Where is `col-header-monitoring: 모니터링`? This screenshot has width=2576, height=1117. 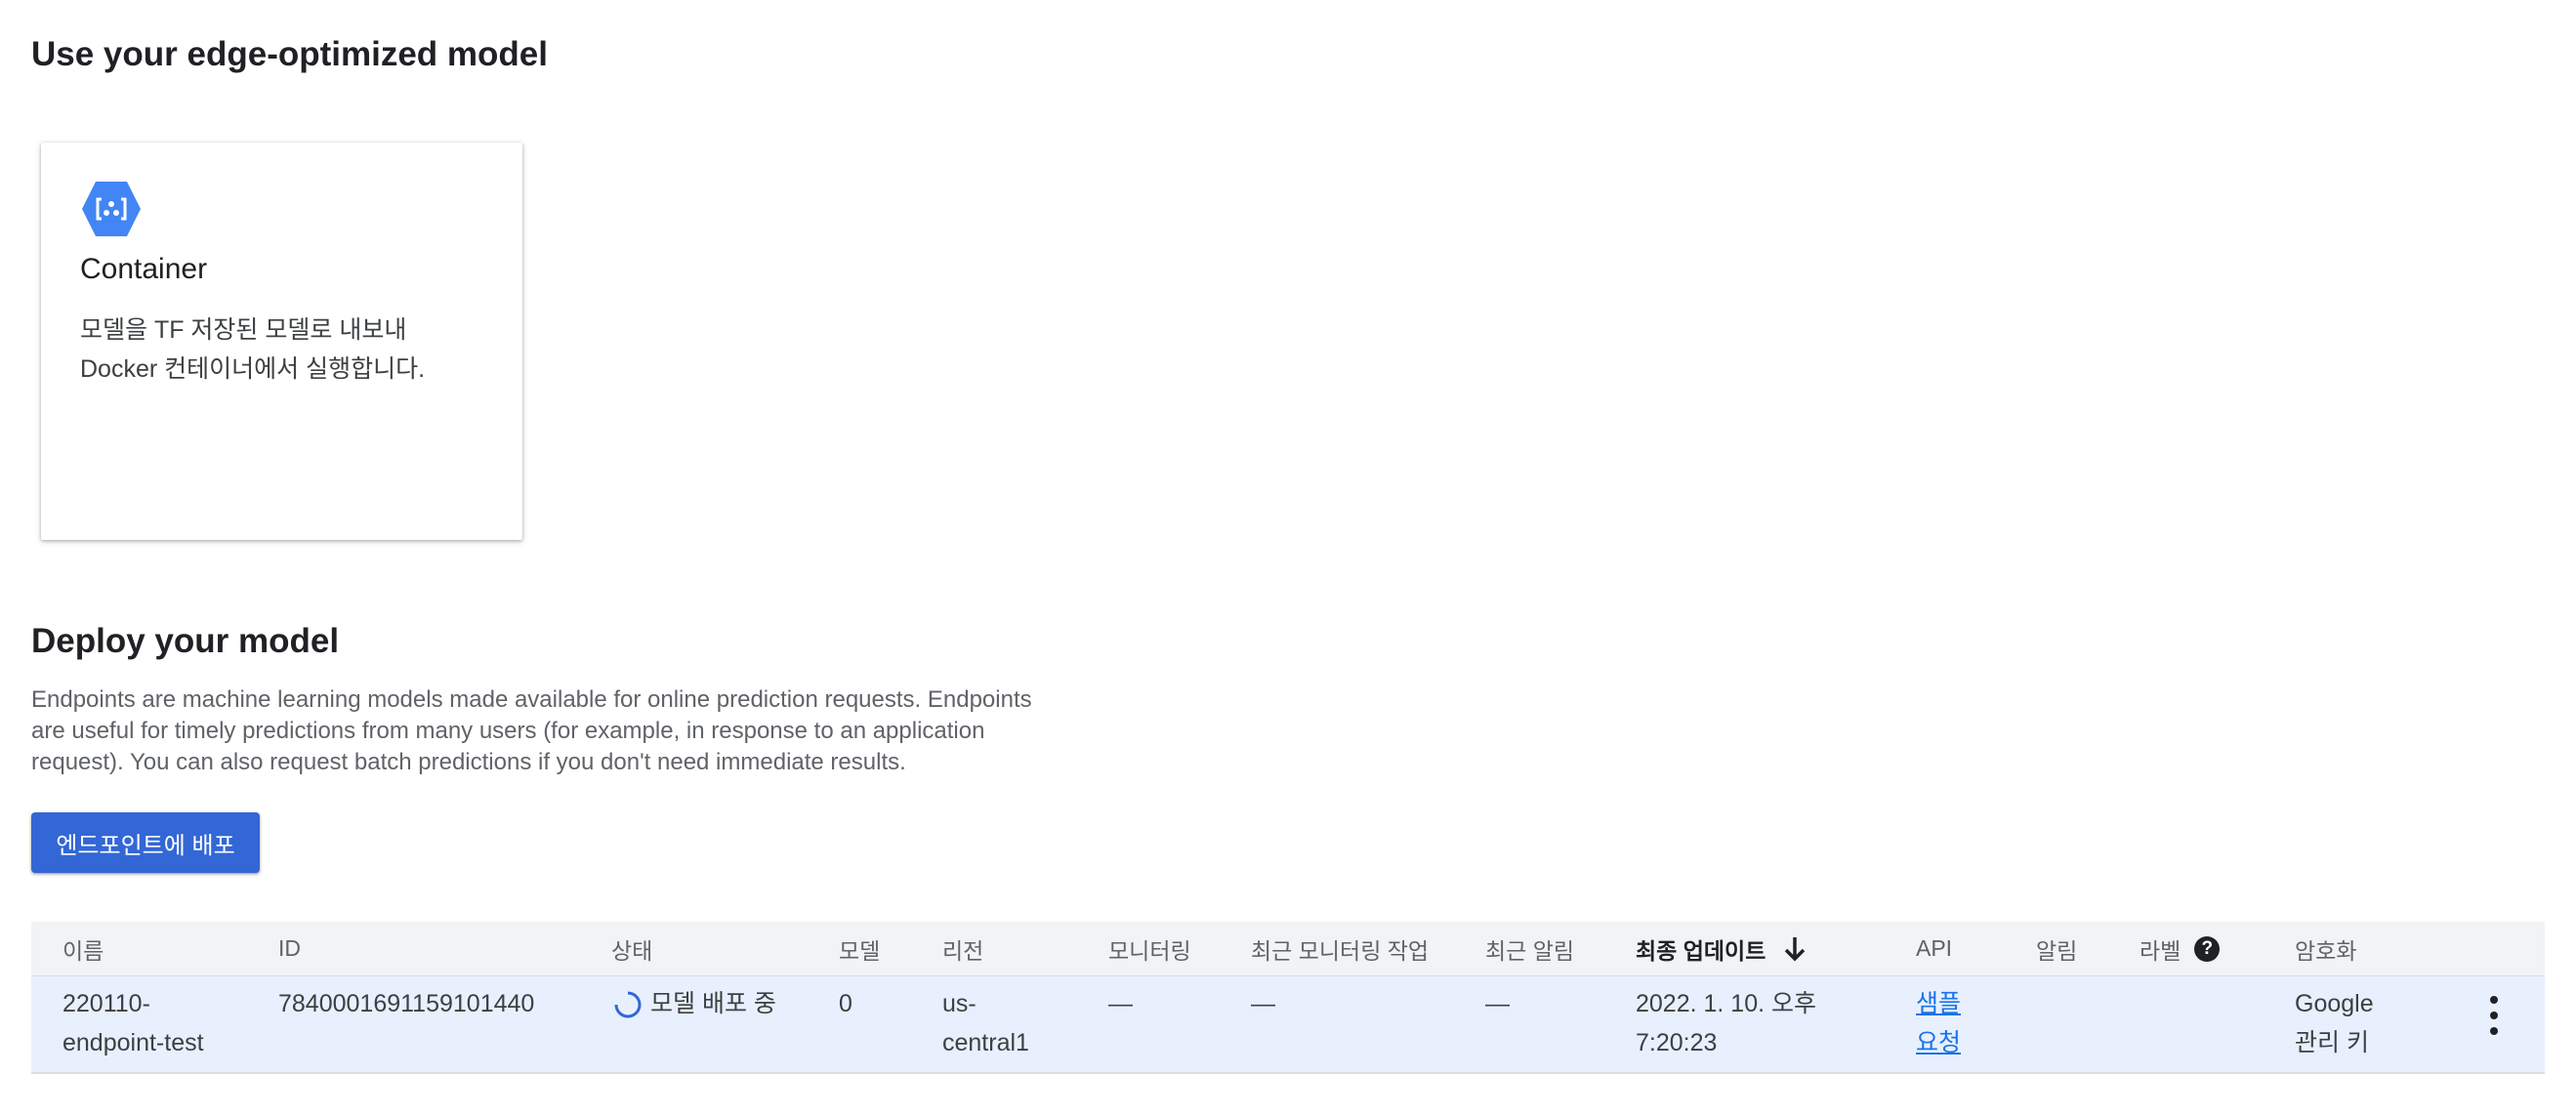 col-header-monitoring: 모니터링 is located at coordinates (1150, 948).